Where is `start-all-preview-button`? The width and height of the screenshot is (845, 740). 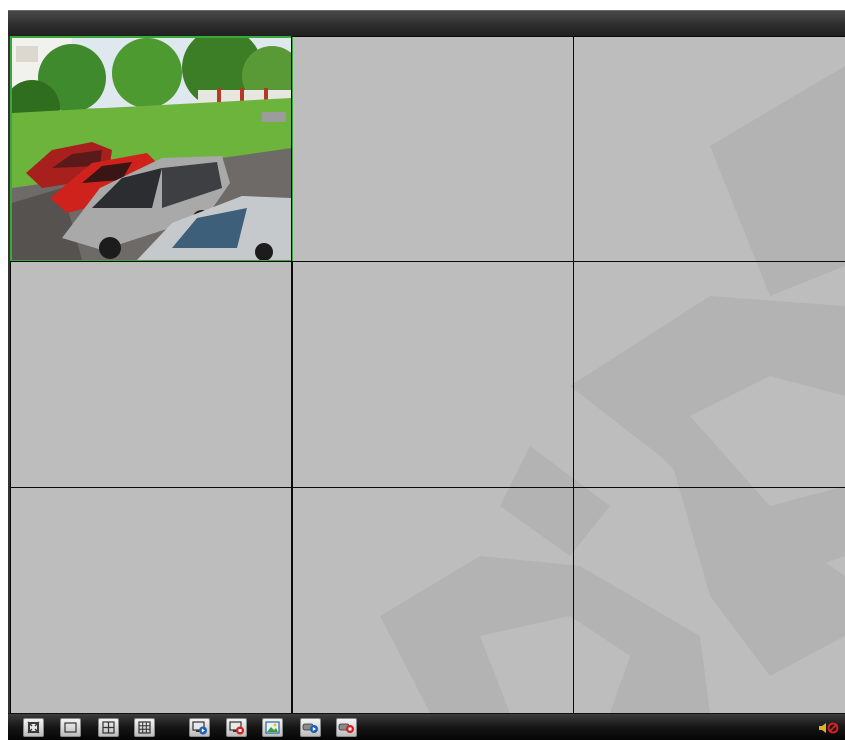 start-all-preview-button is located at coordinates (199, 727).